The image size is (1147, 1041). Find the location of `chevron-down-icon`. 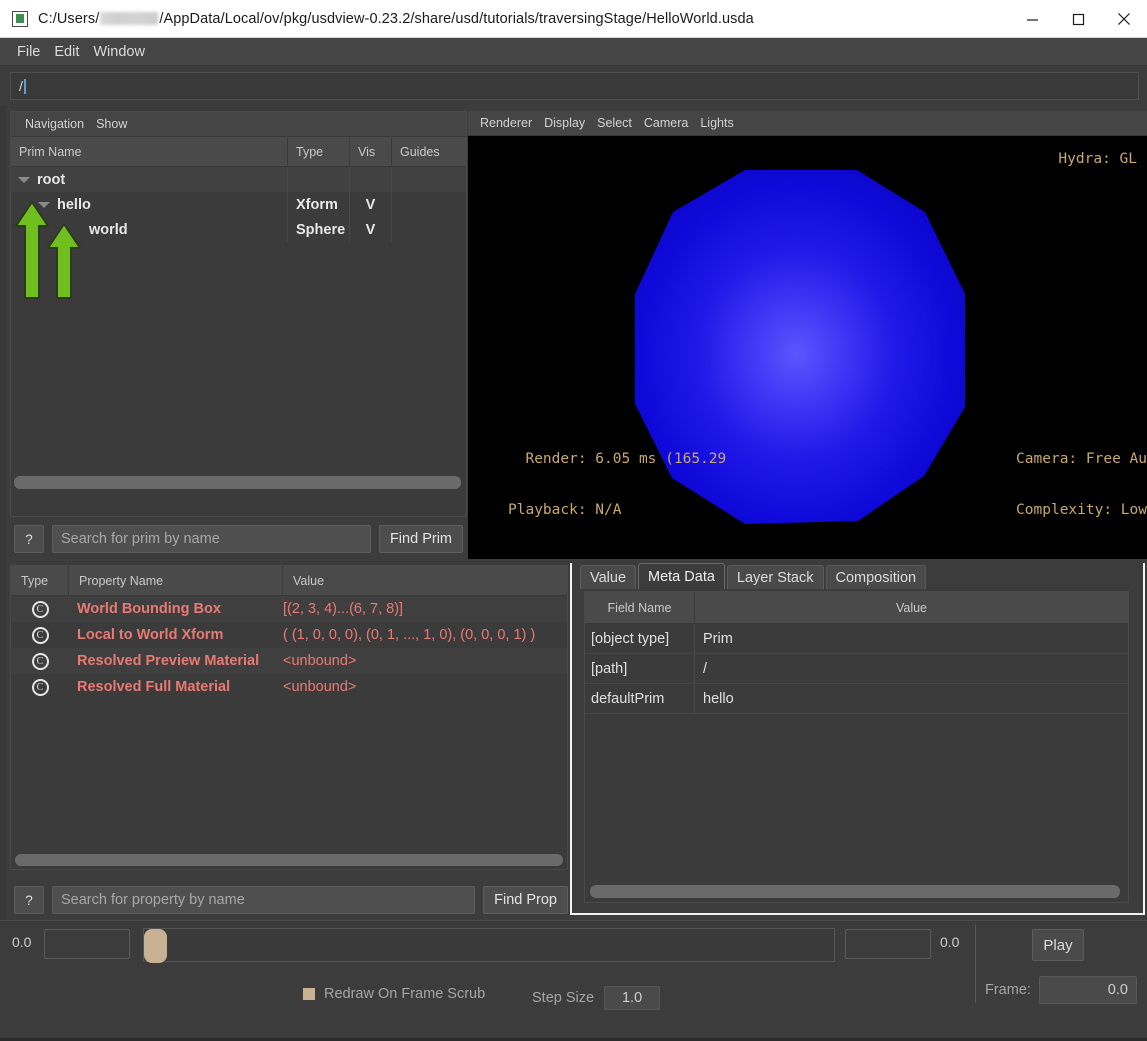

chevron-down-icon is located at coordinates (24, 180).